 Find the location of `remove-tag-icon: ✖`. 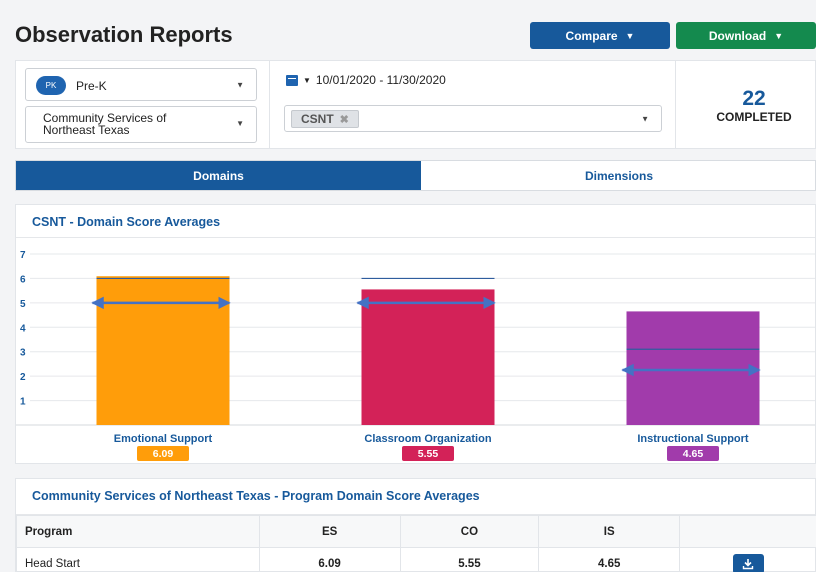

remove-tag-icon: ✖ is located at coordinates (344, 119).